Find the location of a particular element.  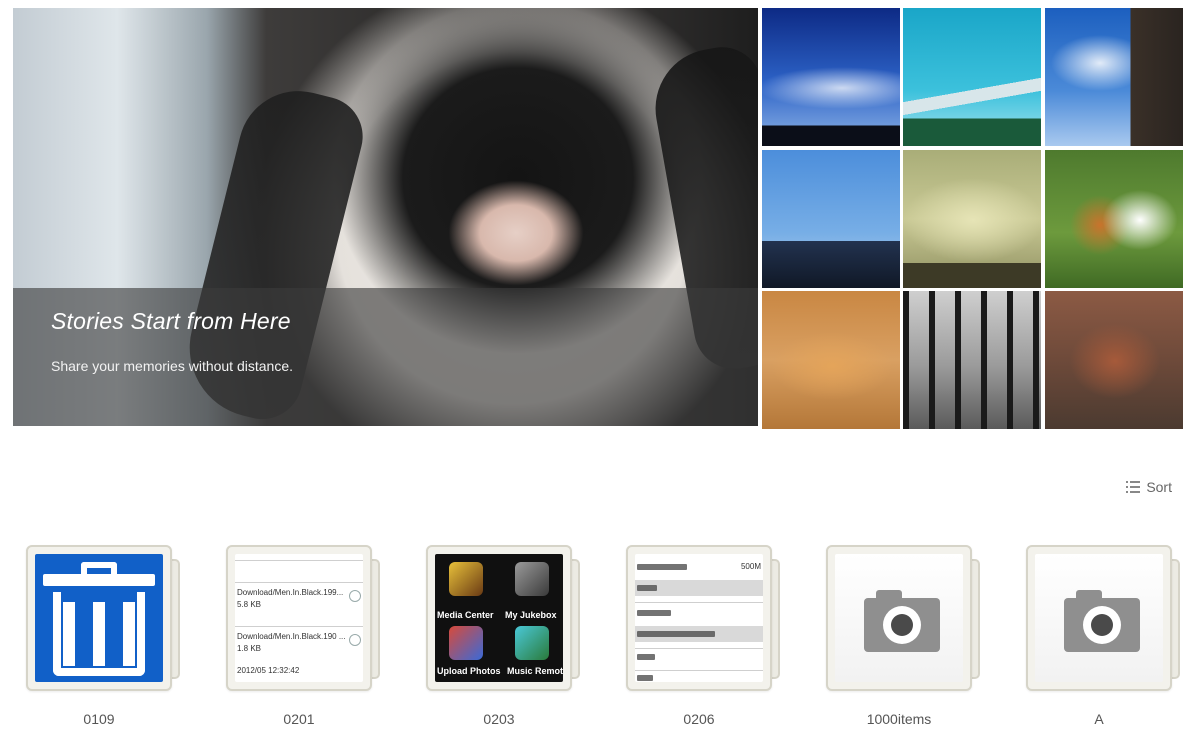

folder-item: 500M 0206 is located at coordinates (706, 639).